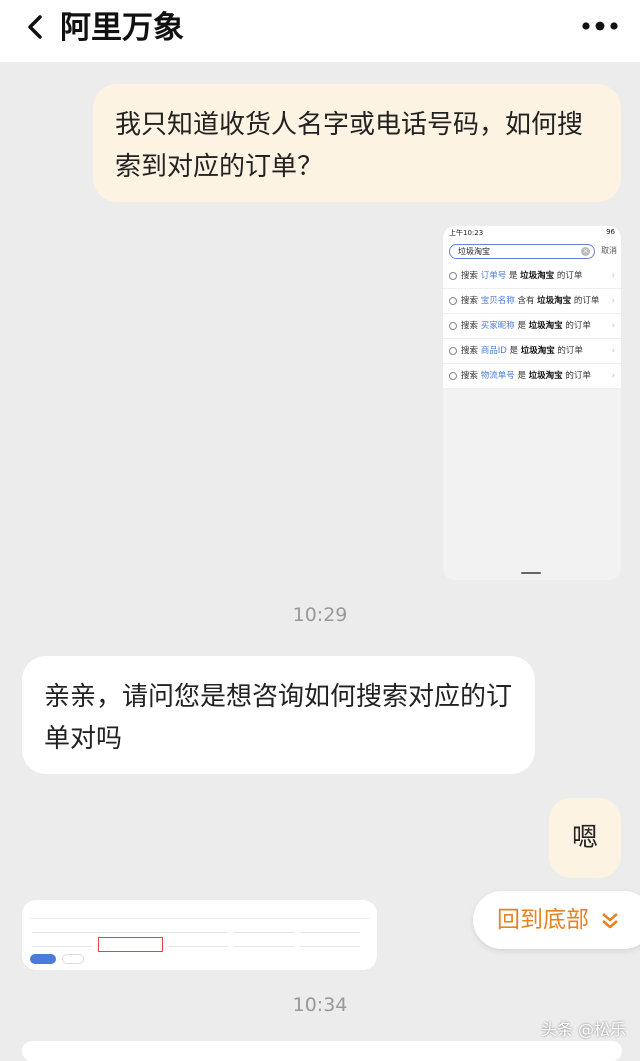  I want to click on suggestion-row: 搜索 订单号 是 垃圾淘宝 的订单 ›, so click(532, 276).